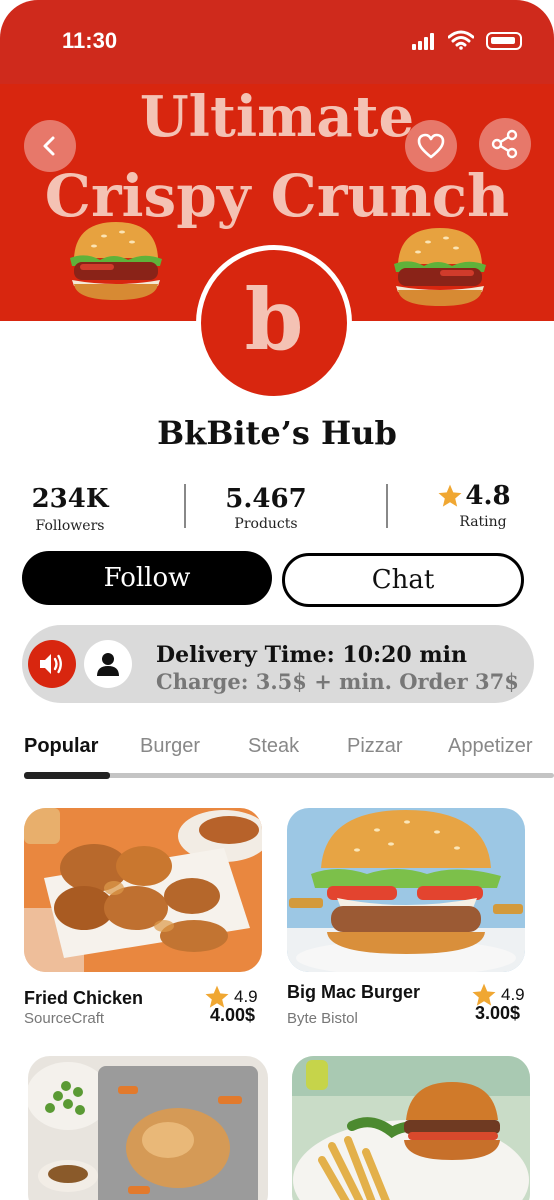  I want to click on person-icon, so click(108, 664).